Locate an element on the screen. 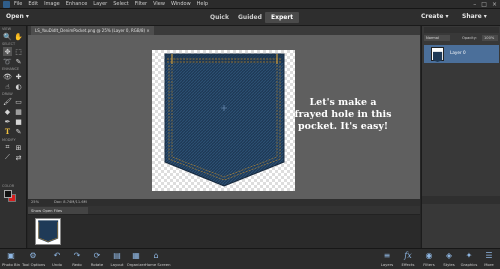  panel-toolbar is located at coordinates (461, 30).